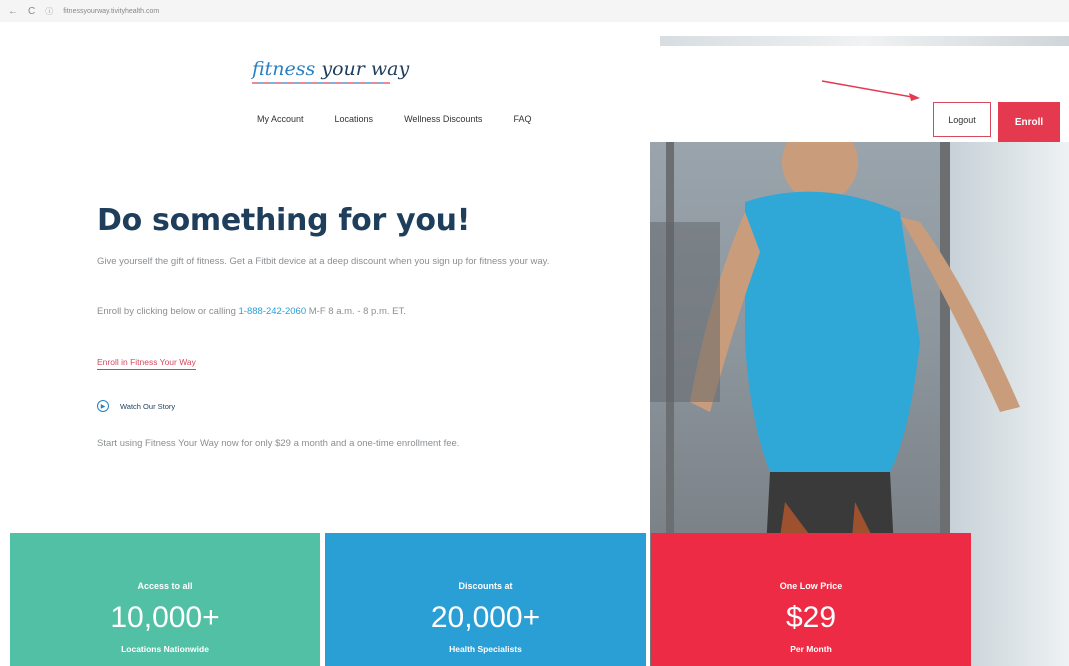  Describe the element at coordinates (443, 119) in the screenshot. I see `nav-wellness-discounts: Wellness Discounts` at that location.